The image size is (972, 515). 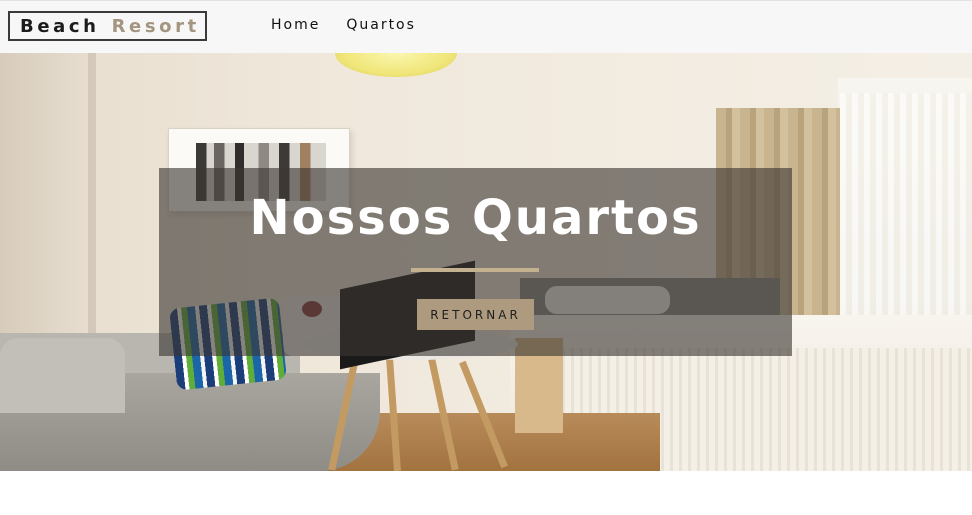 I want to click on sofa-arm, so click(x=62, y=375).